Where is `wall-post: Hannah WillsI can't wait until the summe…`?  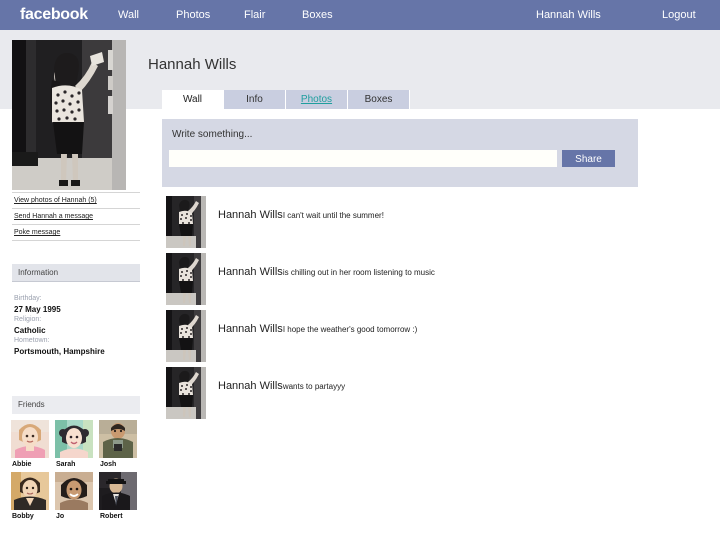
wall-post: Hannah WillsI can't wait until the summe… is located at coordinates (426, 224).